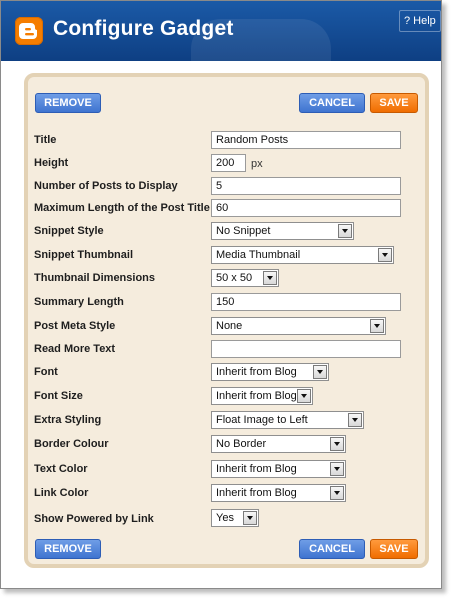  I want to click on cancel-button-bottom: CANCEL, so click(332, 549).